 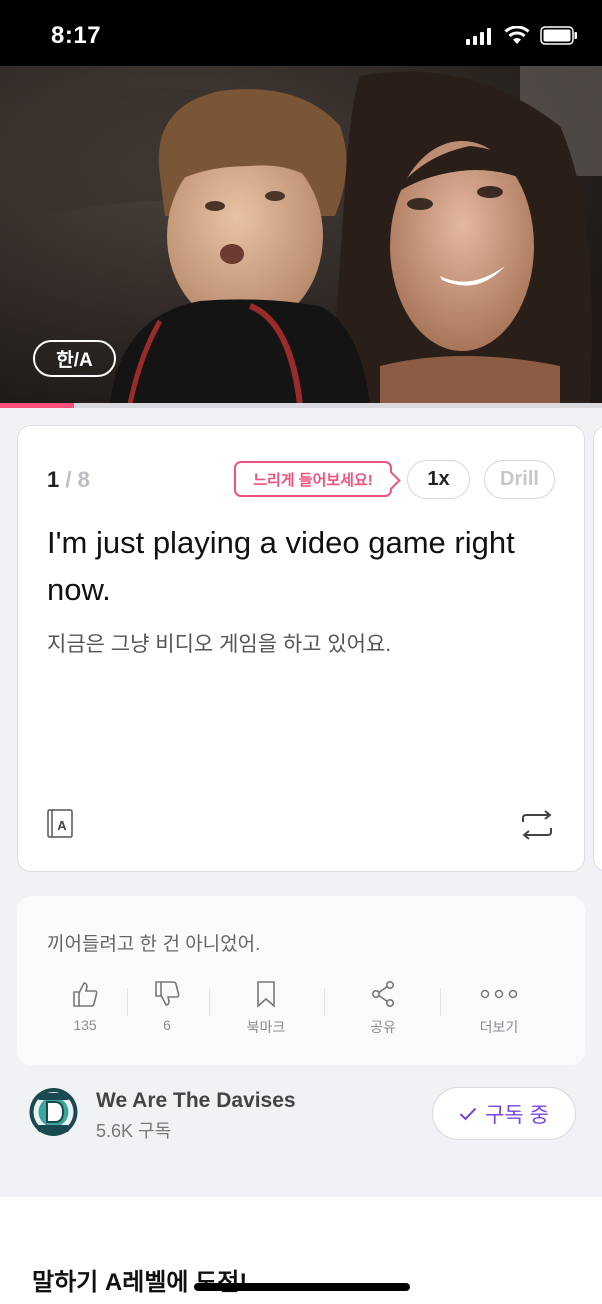 What do you see at coordinates (281, 566) in the screenshot?
I see `sentence-english: I'm just playing a video game right now.` at bounding box center [281, 566].